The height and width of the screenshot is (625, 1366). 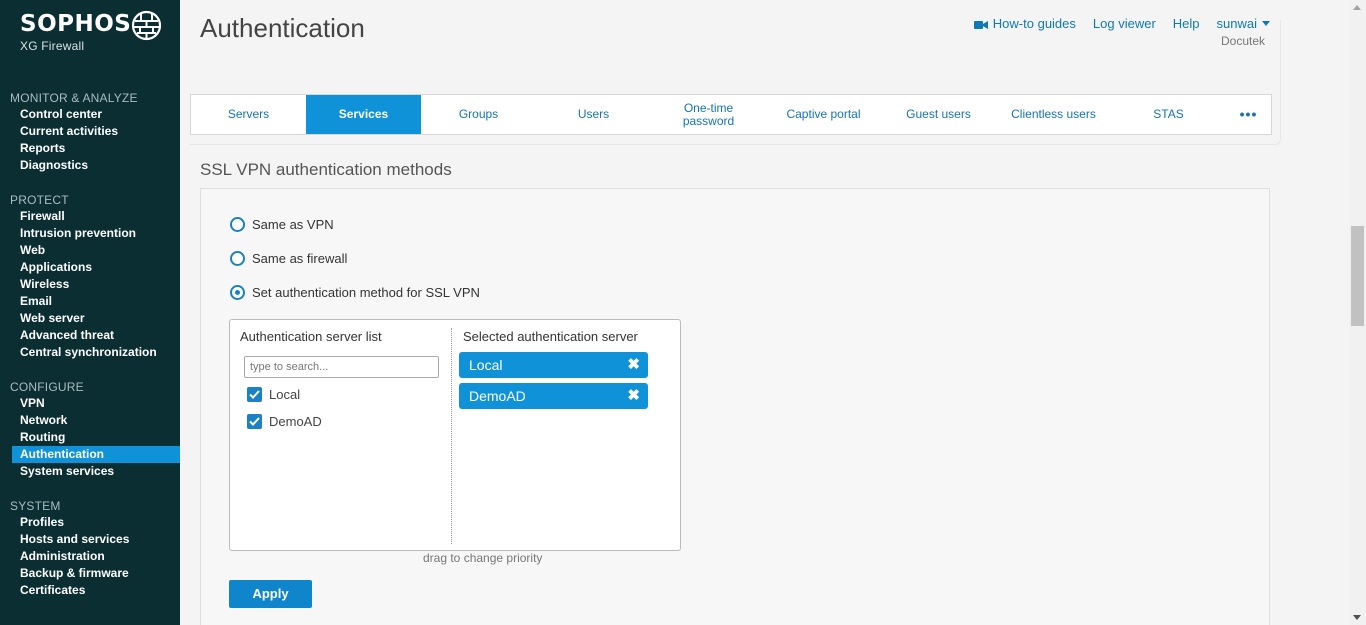 I want to click on sidebar-item-email: Email, so click(x=90, y=301).